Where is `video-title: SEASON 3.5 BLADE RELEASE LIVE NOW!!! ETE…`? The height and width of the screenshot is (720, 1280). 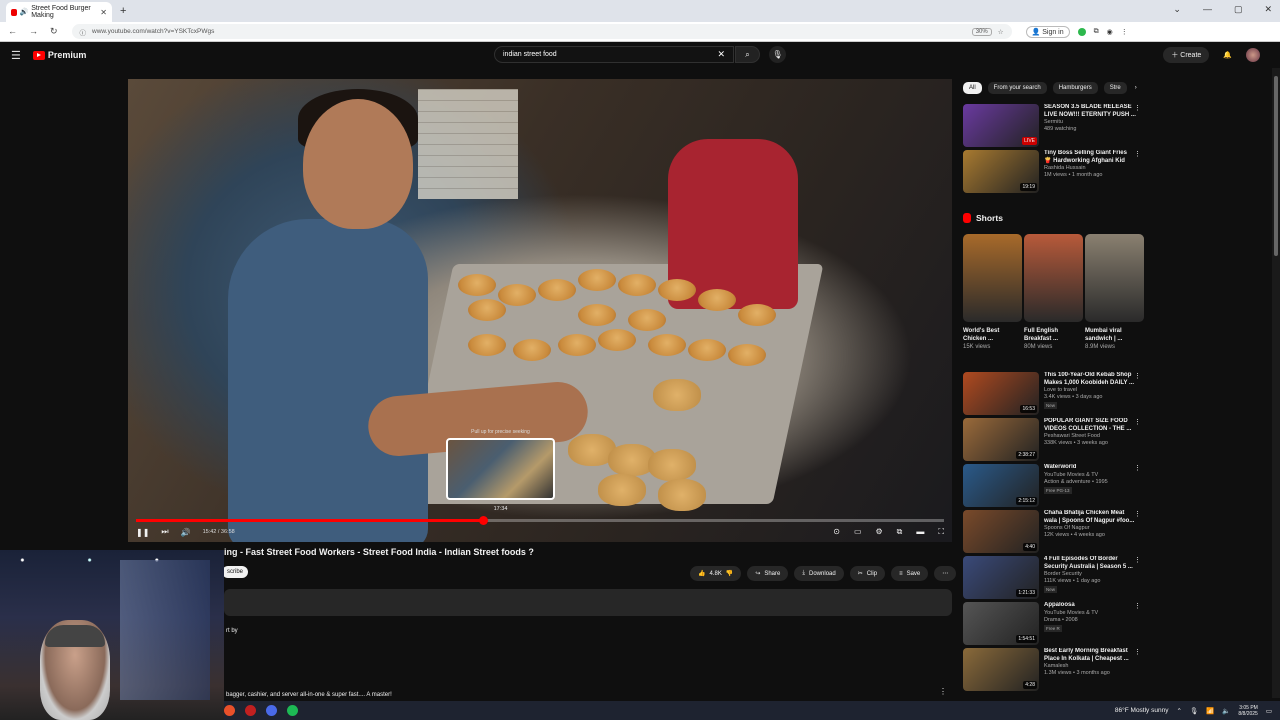
video-title: SEASON 3.5 BLADE RELEASE LIVE NOW!!! ETE… is located at coordinates (1090, 111).